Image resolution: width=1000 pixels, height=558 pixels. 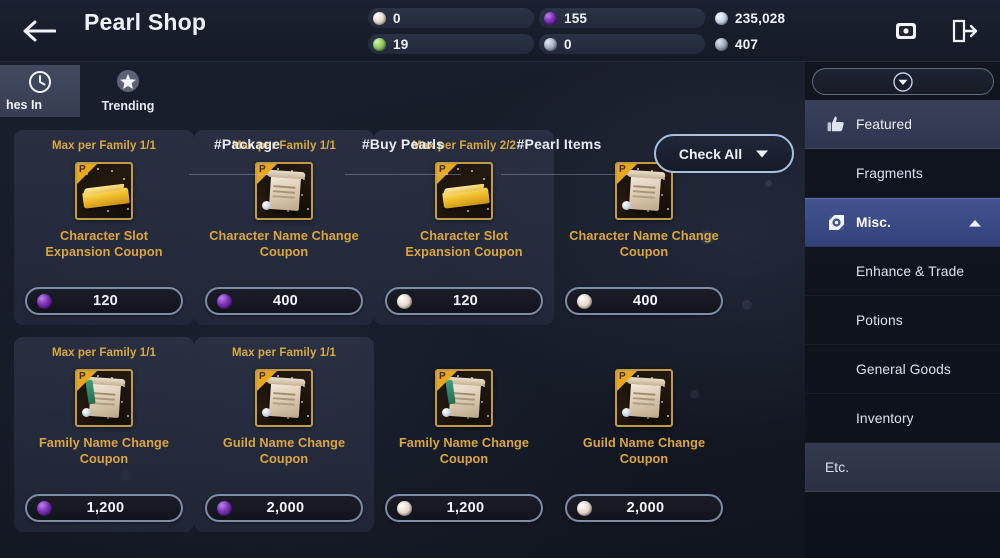 I want to click on tab-refreshes-in: hes In, so click(x=40, y=91).